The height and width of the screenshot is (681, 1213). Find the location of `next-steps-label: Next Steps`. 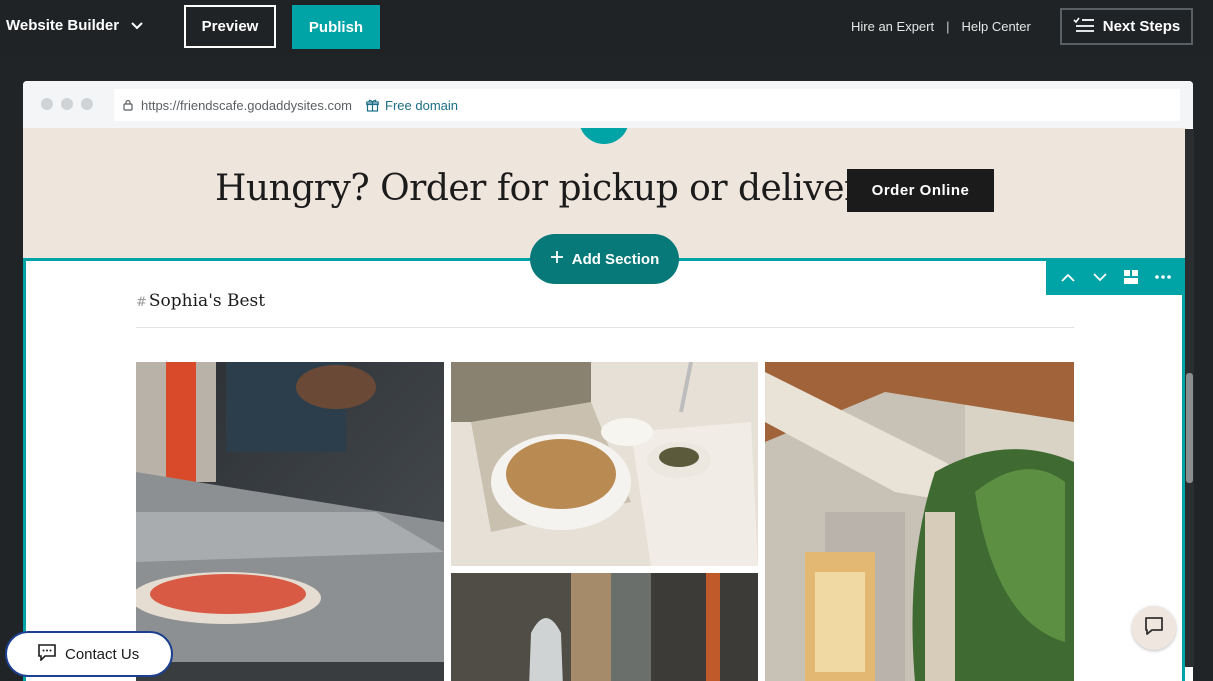

next-steps-label: Next Steps is located at coordinates (1141, 26).